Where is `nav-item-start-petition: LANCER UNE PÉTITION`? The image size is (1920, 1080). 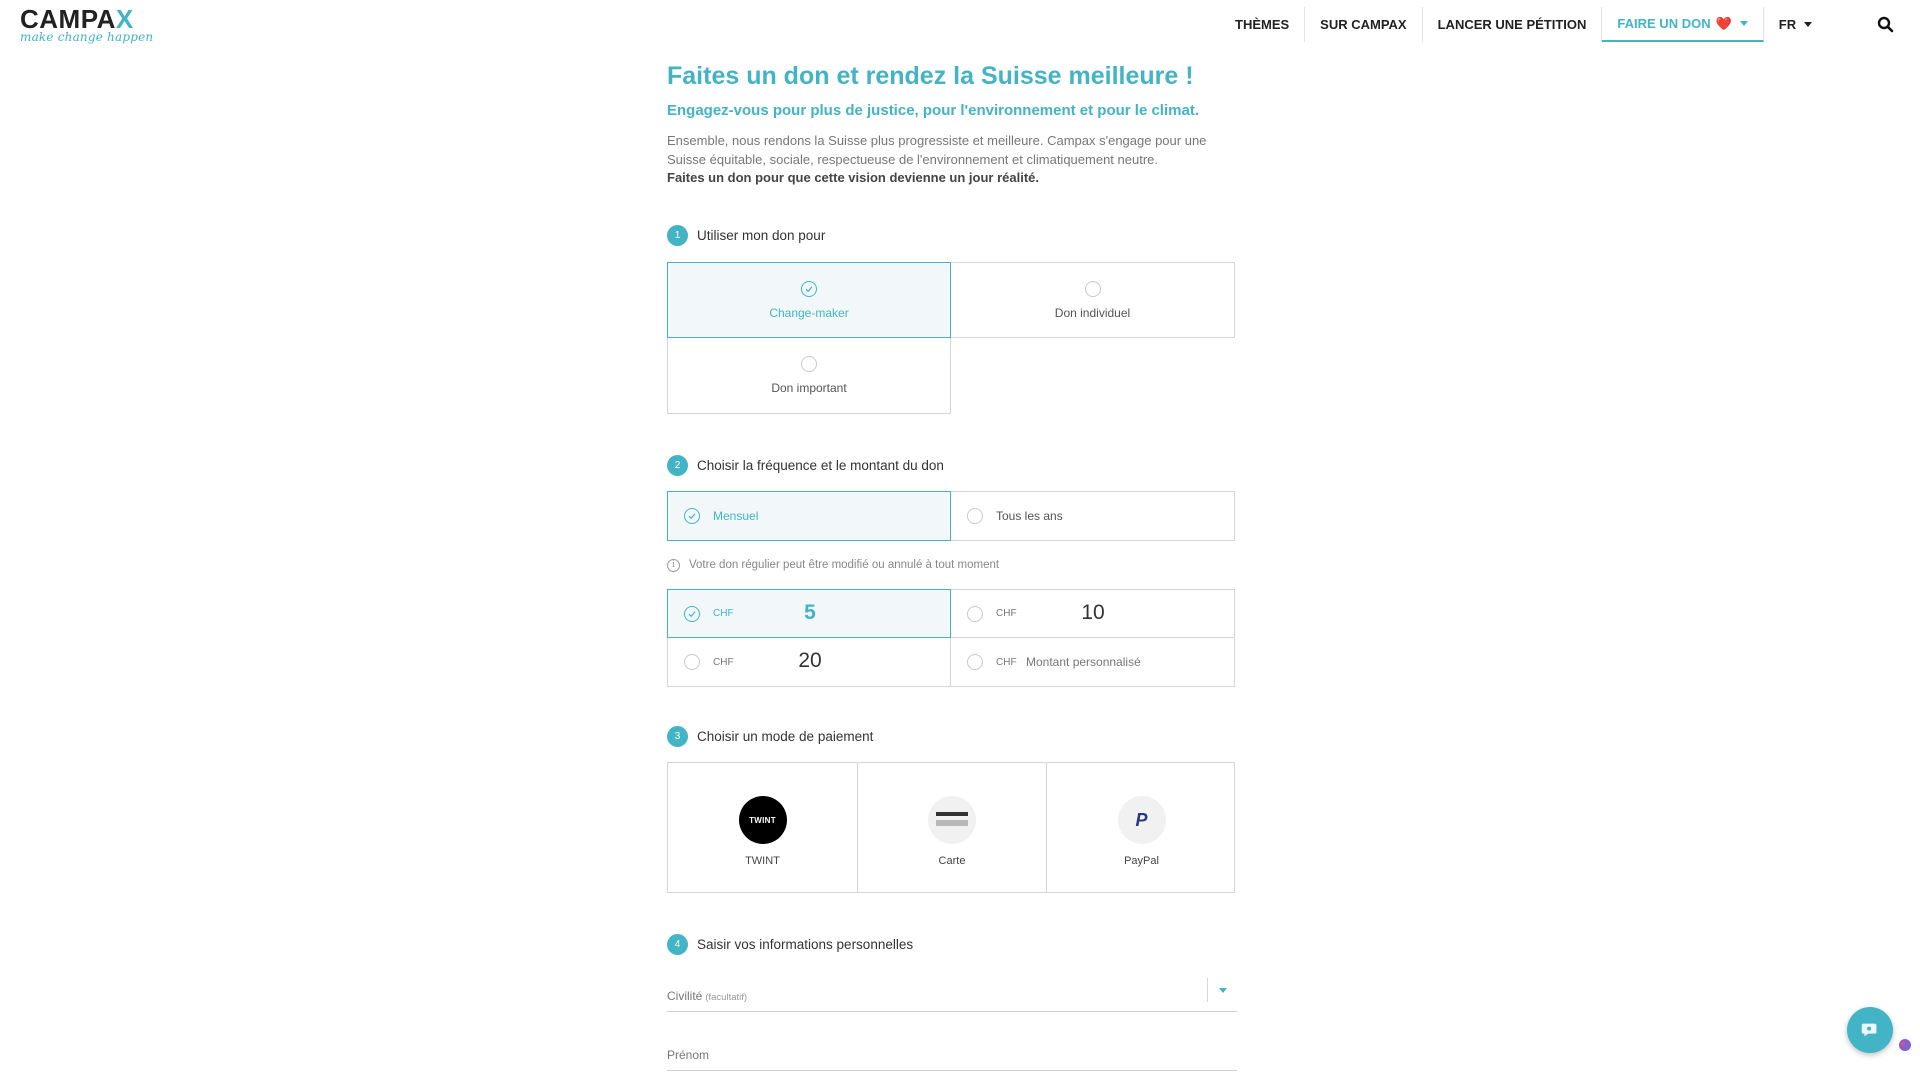 nav-item-start-petition: LANCER UNE PÉTITION is located at coordinates (1513, 24).